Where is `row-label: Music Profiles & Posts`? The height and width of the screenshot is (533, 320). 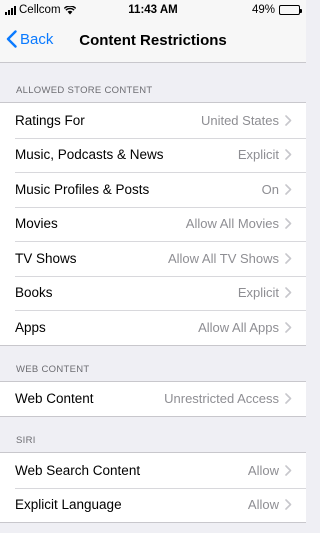 row-label: Music Profiles & Posts is located at coordinates (82, 189).